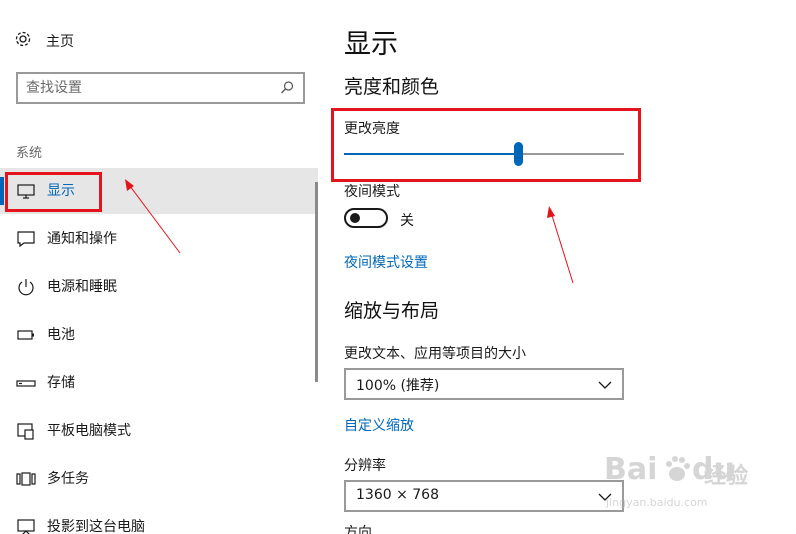  Describe the element at coordinates (26, 479) in the screenshot. I see `multitasking-icon` at that location.